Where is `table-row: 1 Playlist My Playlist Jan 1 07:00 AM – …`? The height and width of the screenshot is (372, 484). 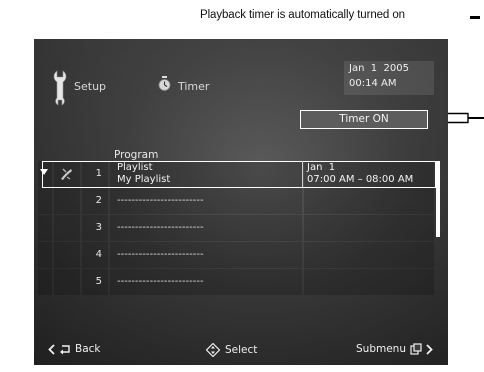
table-row: 1 Playlist My Playlist Jan 1 07:00 AM – … is located at coordinates (238, 174).